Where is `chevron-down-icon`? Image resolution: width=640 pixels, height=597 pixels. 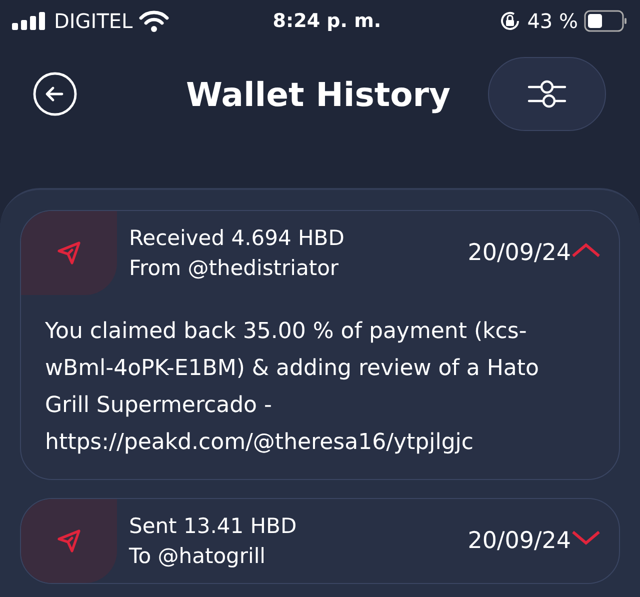
chevron-down-icon is located at coordinates (586, 538).